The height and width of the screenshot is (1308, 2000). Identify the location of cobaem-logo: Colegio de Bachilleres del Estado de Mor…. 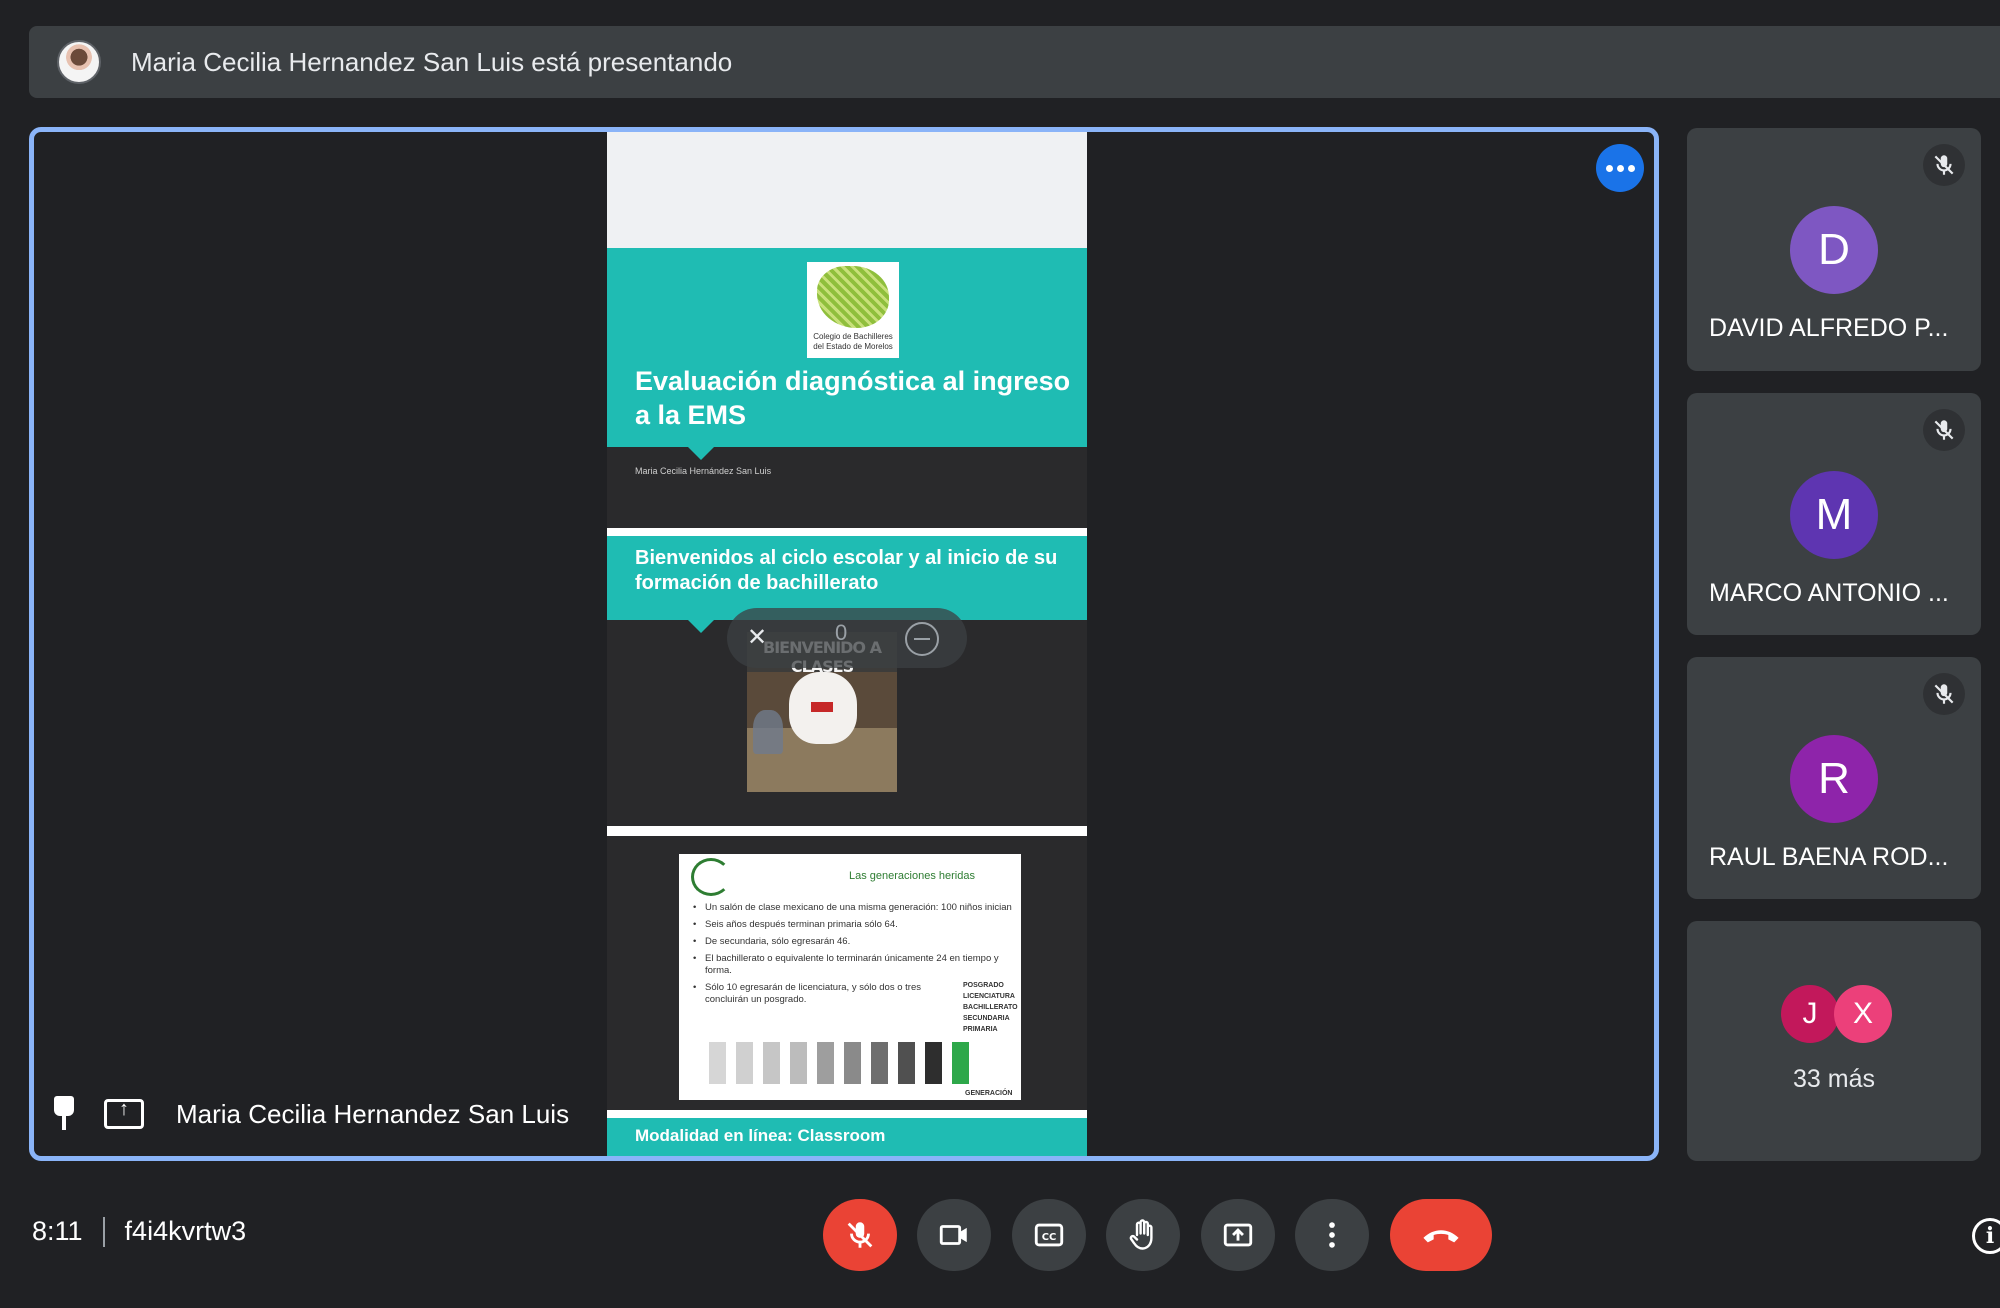
(853, 310).